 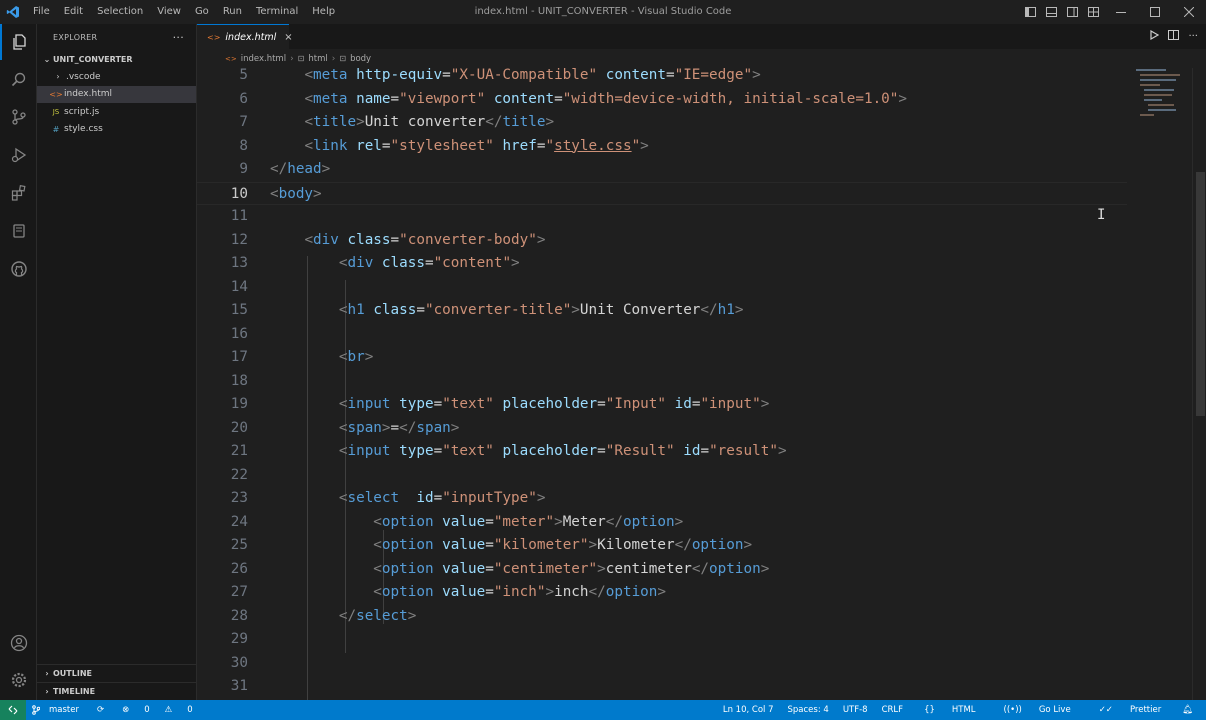 I want to click on code-line: 7 <title>Unit converter</title>, so click(x=662, y=123).